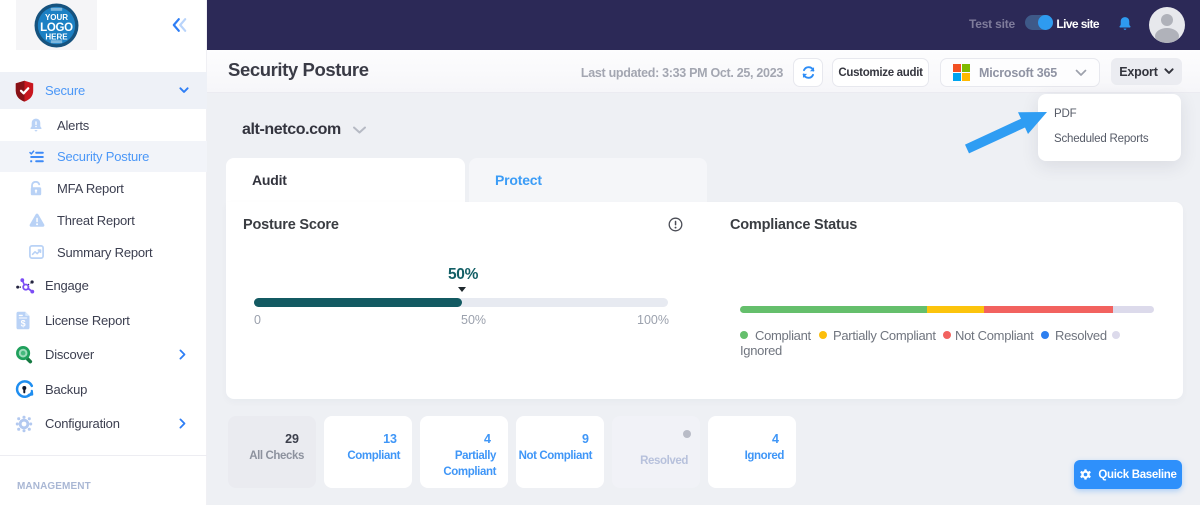 The height and width of the screenshot is (505, 1200). What do you see at coordinates (56, 37) in the screenshot?
I see `svg-text: HERE` at bounding box center [56, 37].